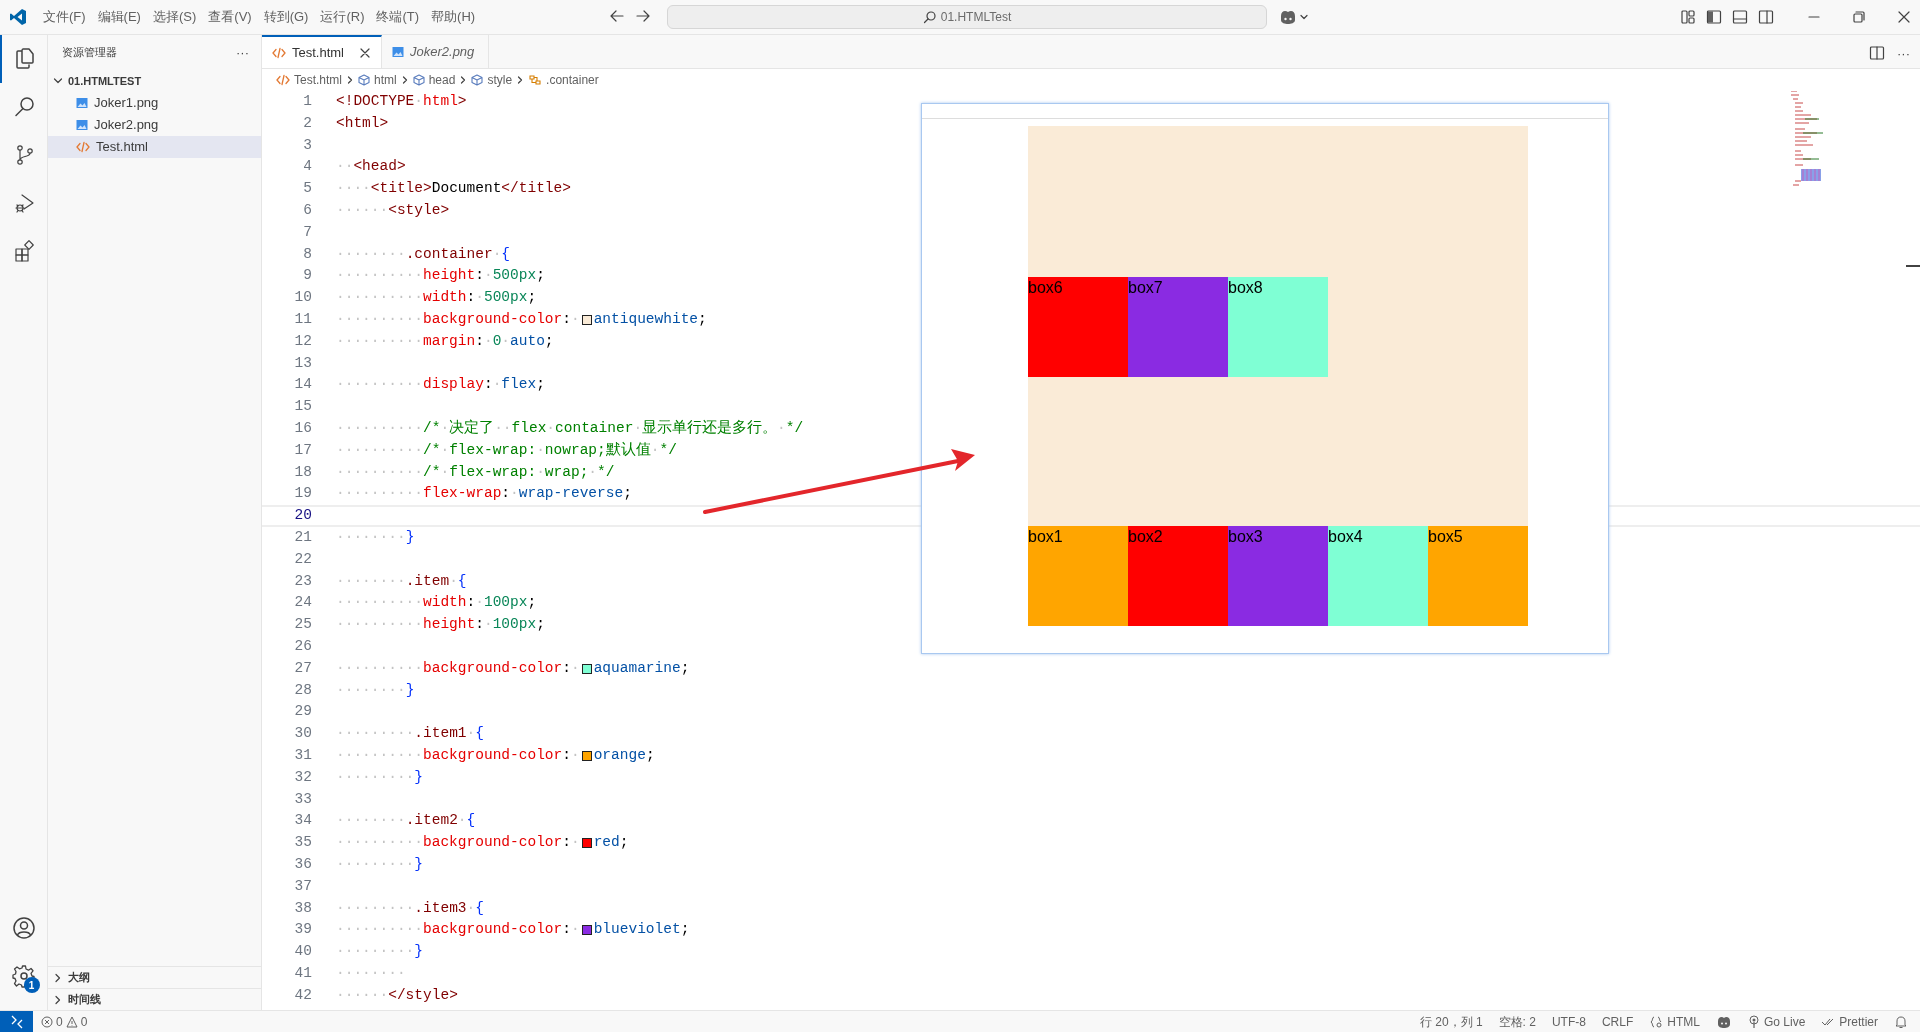 This screenshot has height=1032, width=1920. Describe the element at coordinates (154, 103) in the screenshot. I see `file-item: Joker1.png` at that location.